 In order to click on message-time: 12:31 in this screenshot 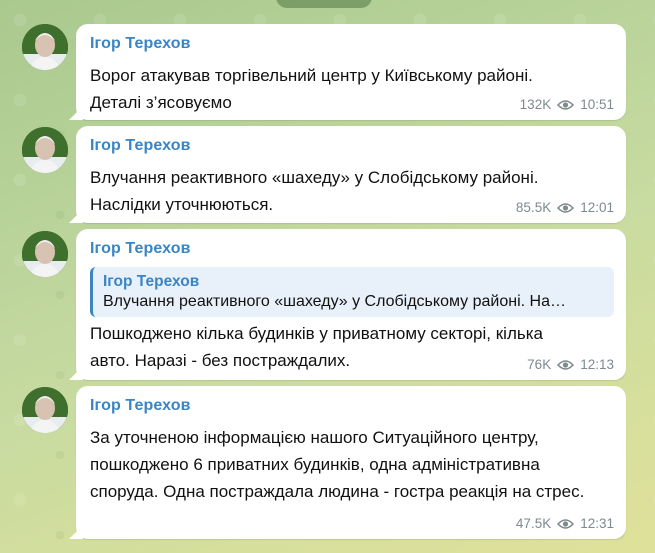, I will do `click(597, 523)`.